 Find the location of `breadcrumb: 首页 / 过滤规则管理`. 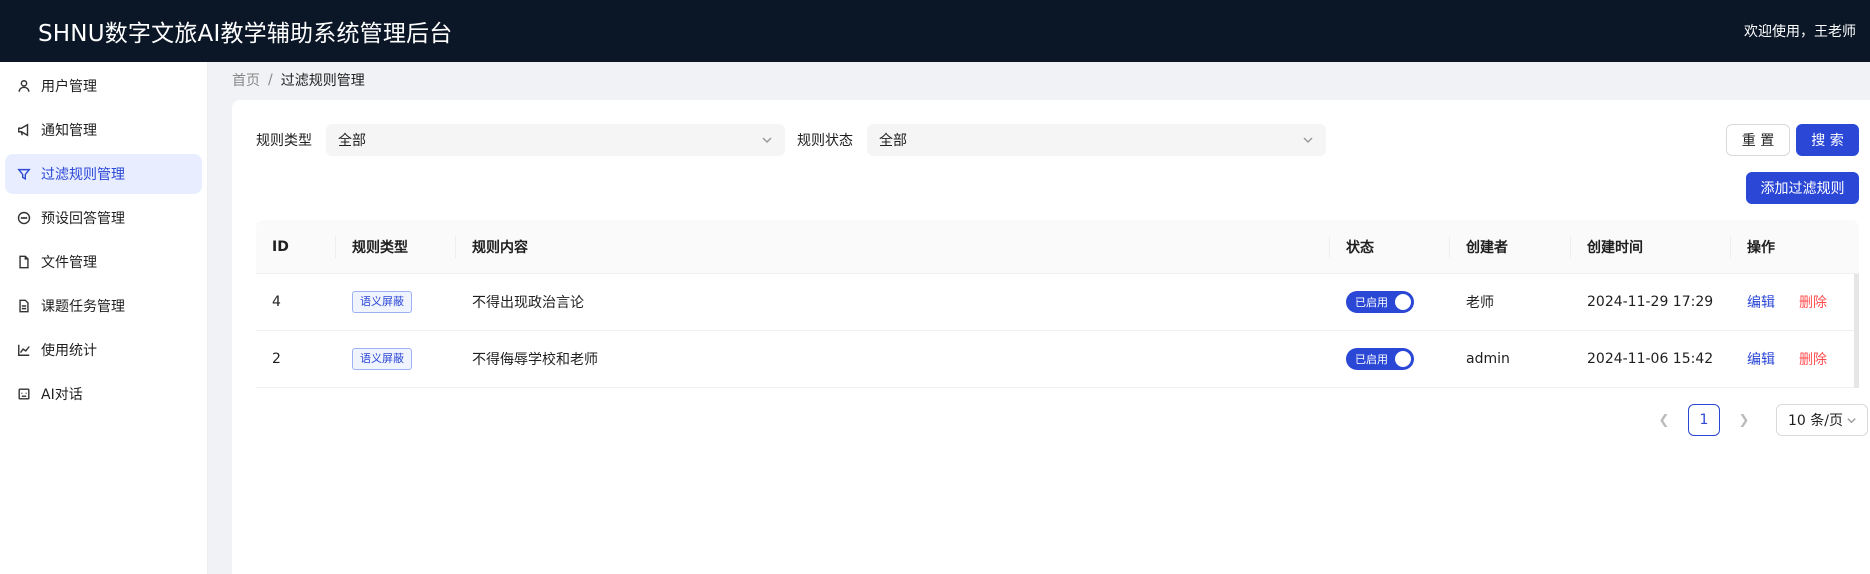

breadcrumb: 首页 / 过滤规则管理 is located at coordinates (298, 80).